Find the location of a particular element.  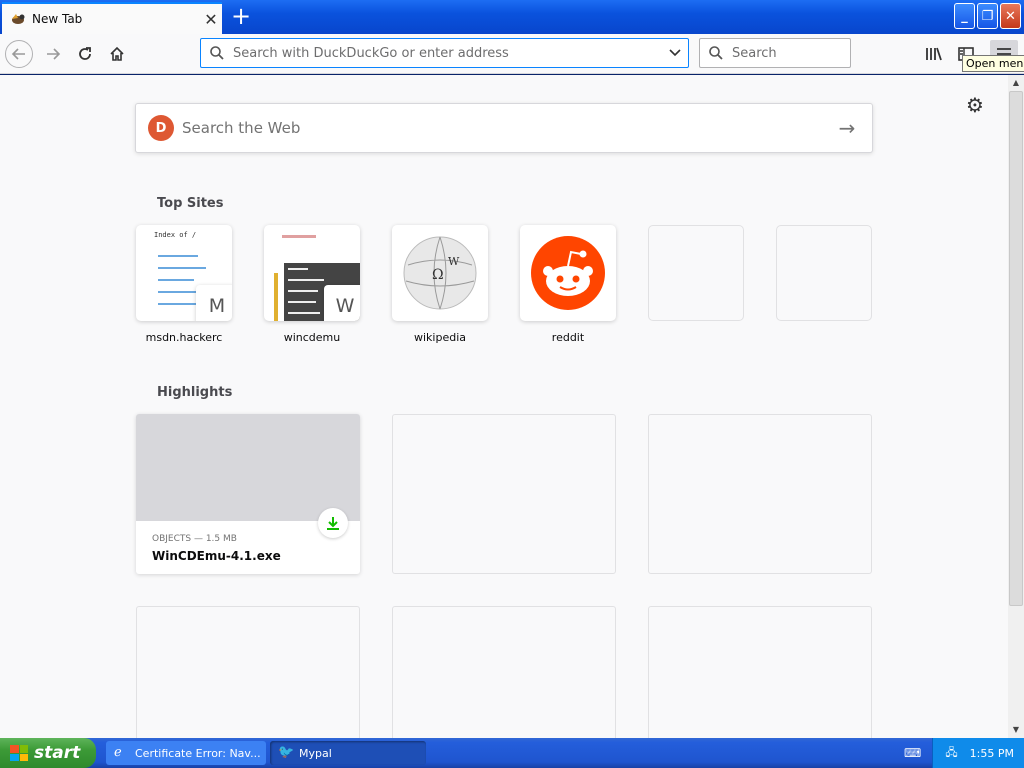

close-tab-icon: ✕ is located at coordinates (211, 19).